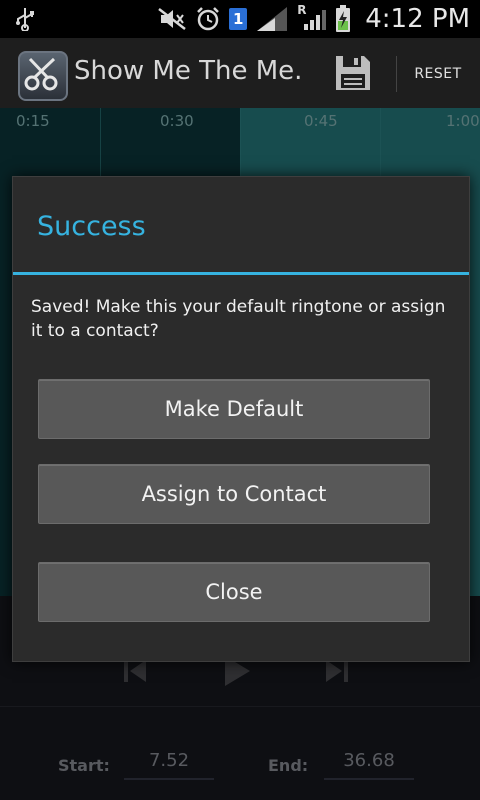  What do you see at coordinates (91, 226) in the screenshot?
I see `dialog-title: Success` at bounding box center [91, 226].